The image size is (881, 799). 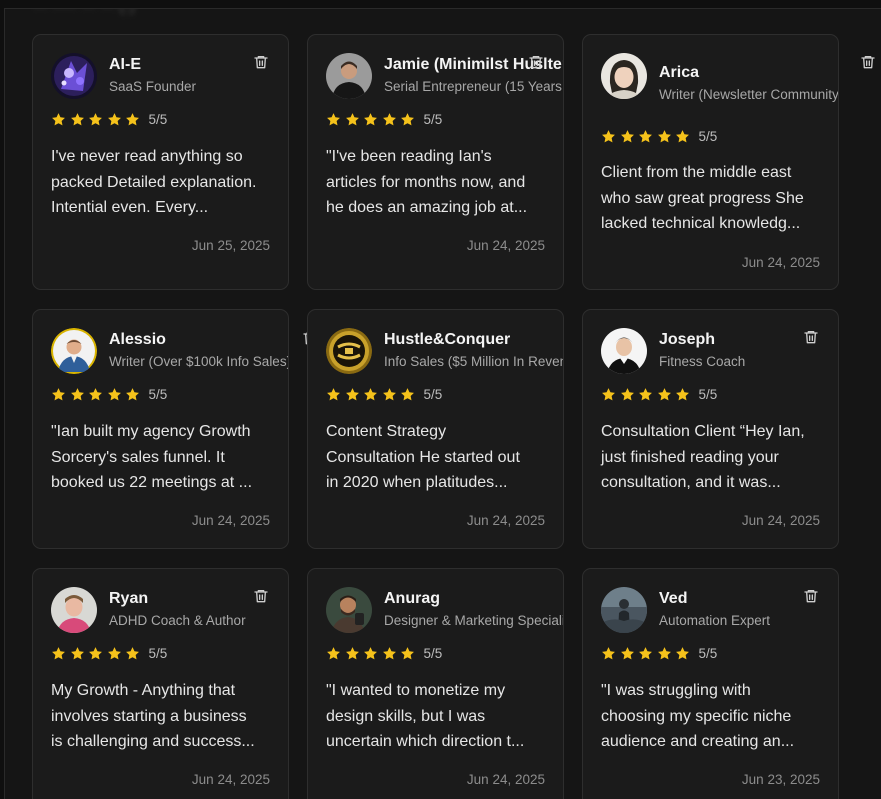 What do you see at coordinates (426, 182) in the screenshot?
I see `review-line: articles for months now, and` at bounding box center [426, 182].